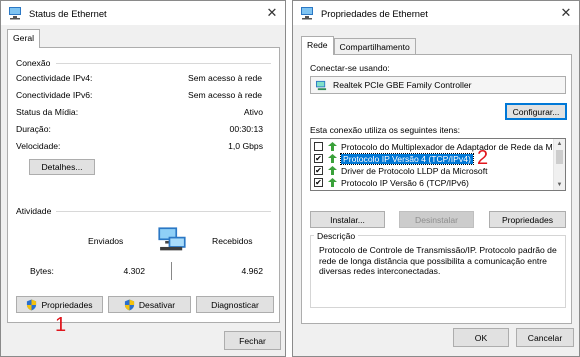 The height and width of the screenshot is (357, 580). What do you see at coordinates (67, 304) in the screenshot?
I see `properties-label: Propriedades` at bounding box center [67, 304].